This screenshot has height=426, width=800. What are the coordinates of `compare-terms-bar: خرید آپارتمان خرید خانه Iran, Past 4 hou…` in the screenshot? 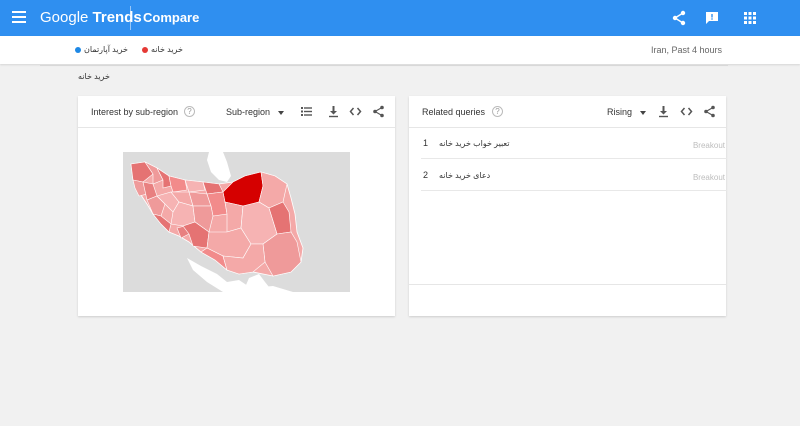 It's located at (400, 50).